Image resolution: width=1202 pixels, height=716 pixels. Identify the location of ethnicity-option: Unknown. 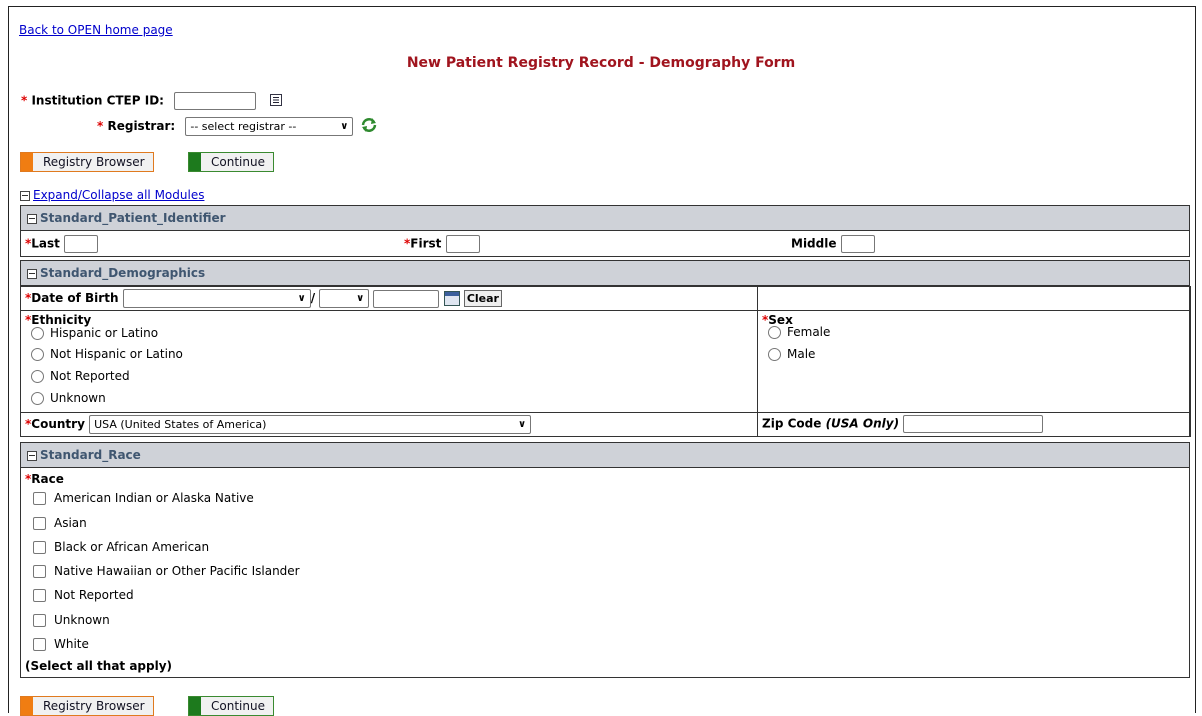
(68, 398).